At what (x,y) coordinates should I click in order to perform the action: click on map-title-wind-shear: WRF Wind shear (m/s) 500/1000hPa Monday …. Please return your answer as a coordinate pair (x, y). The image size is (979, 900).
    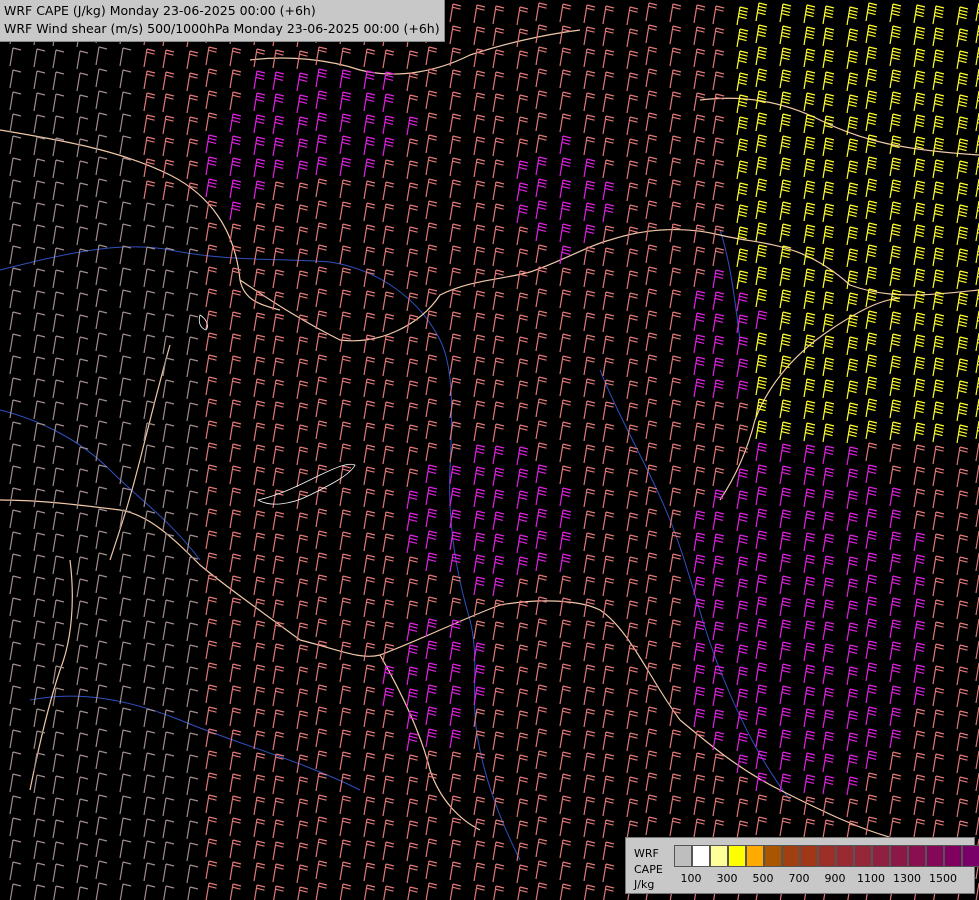
    Looking at the image, I should click on (222, 28).